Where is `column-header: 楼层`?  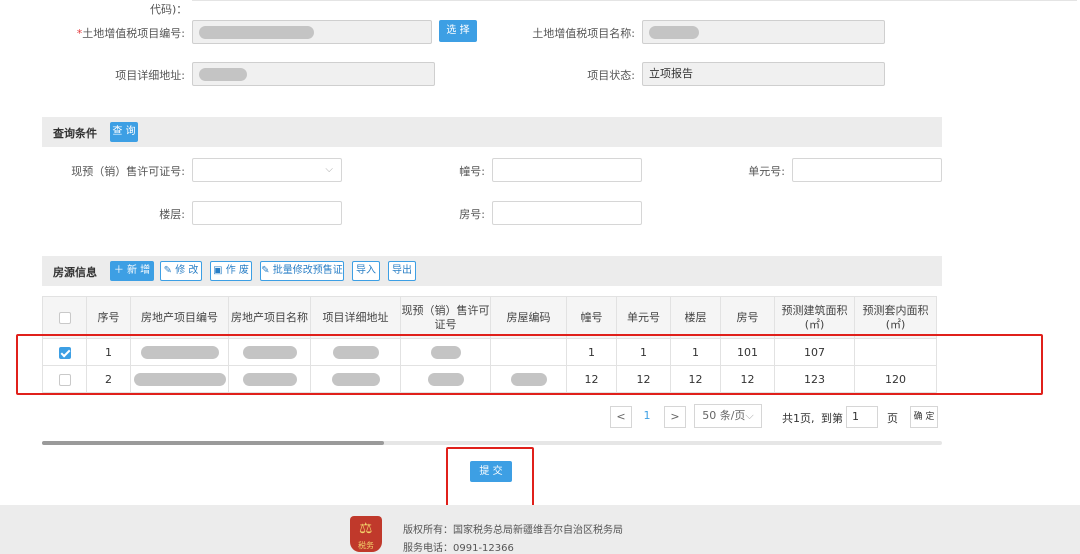
column-header: 楼层 is located at coordinates (695, 317).